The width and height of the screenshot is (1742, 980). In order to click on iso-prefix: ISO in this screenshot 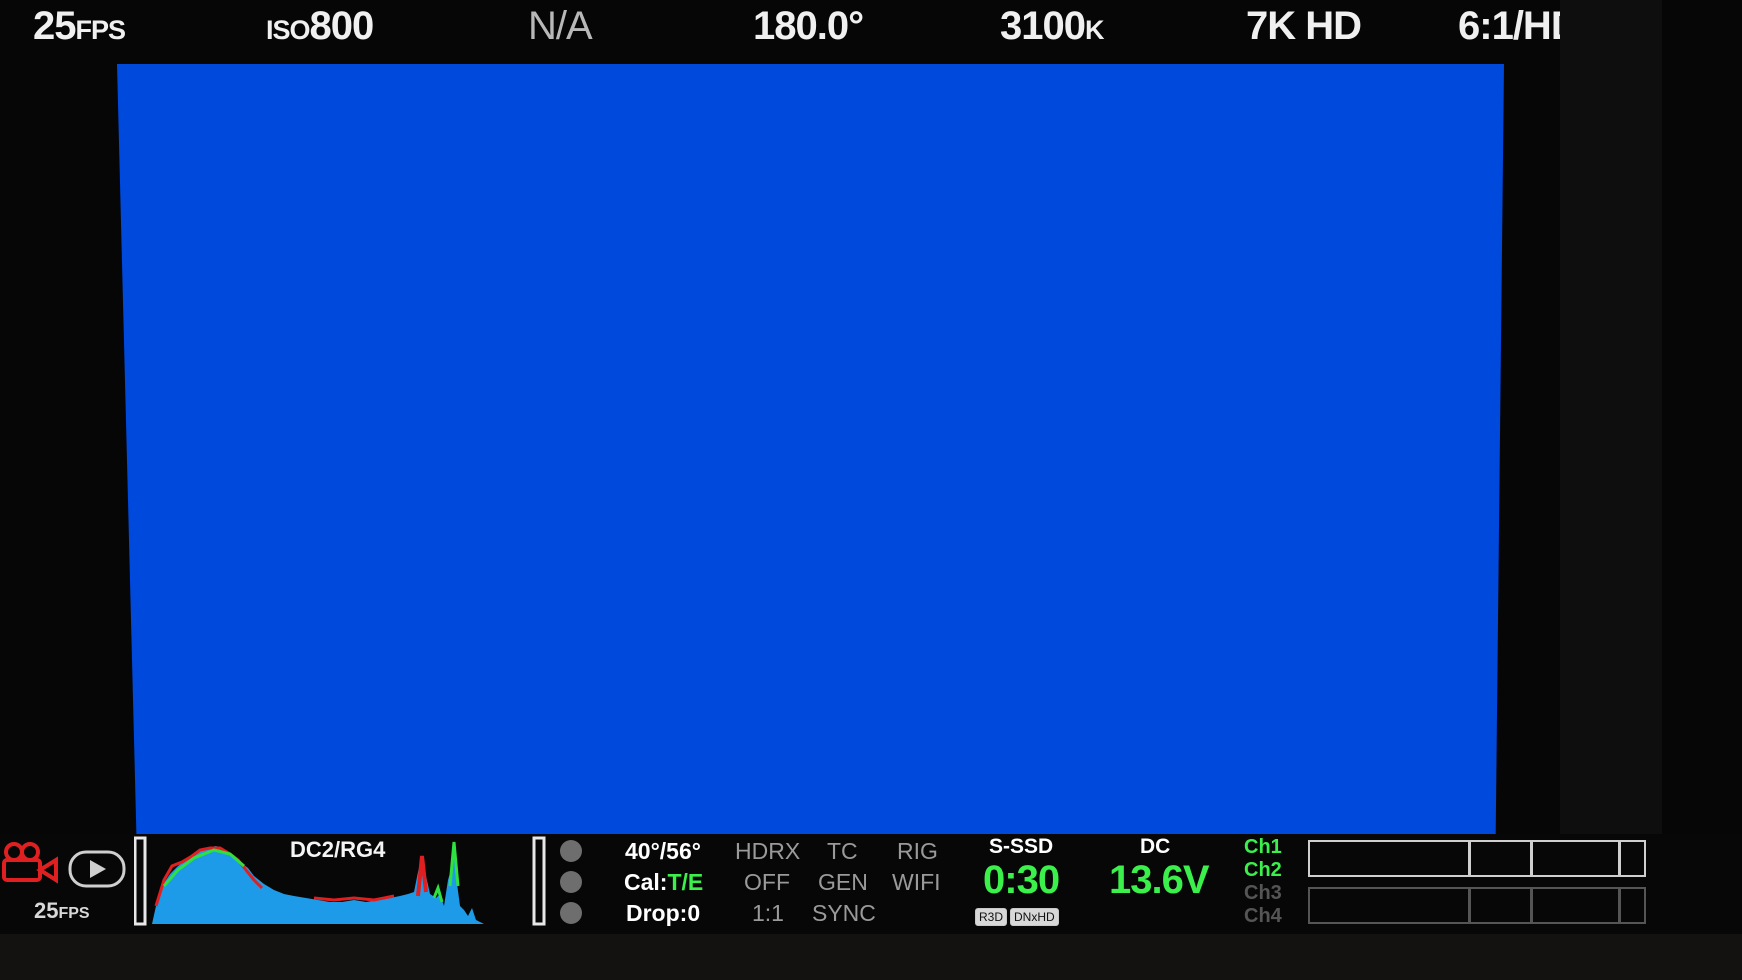, I will do `click(288, 30)`.